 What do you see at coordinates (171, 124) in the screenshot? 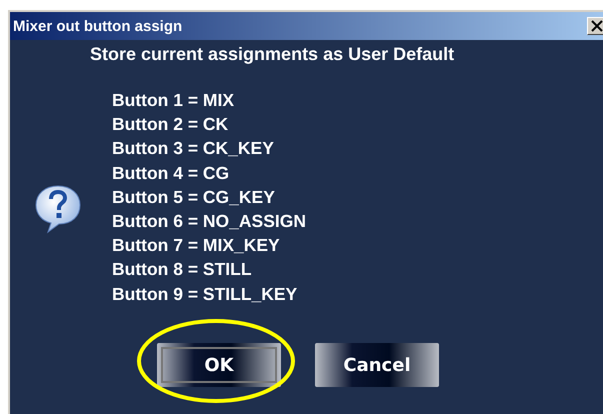
I see `assignment-text: Button 2 = CK` at bounding box center [171, 124].